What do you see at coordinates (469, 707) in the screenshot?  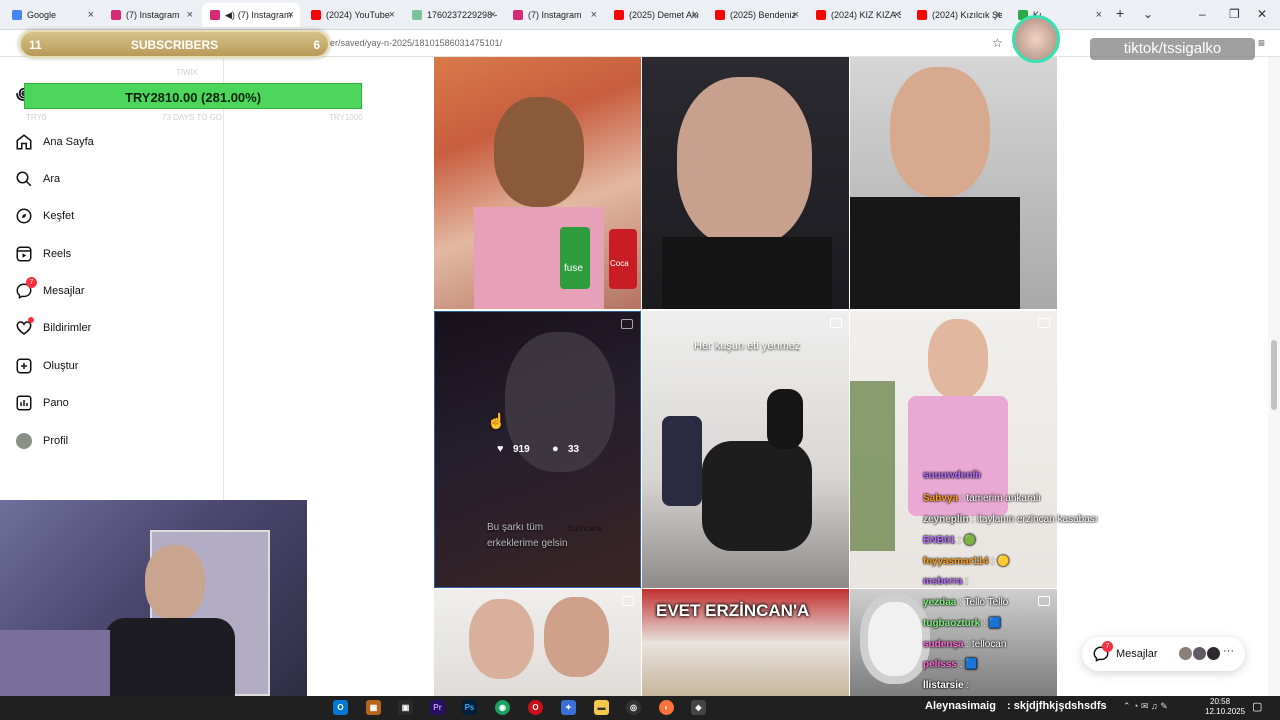 I see `photoshop-icon: Ps` at bounding box center [469, 707].